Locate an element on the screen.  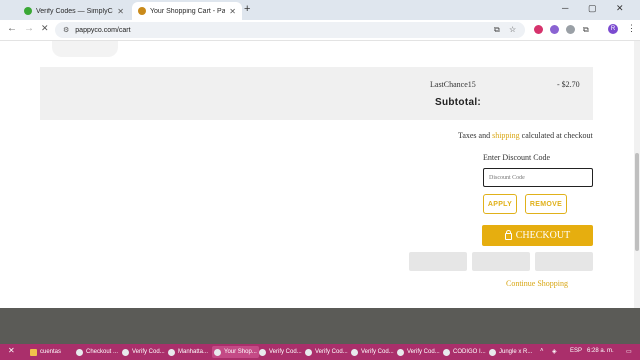
checkout-button: CHECKOUT is located at coordinates (537, 235).